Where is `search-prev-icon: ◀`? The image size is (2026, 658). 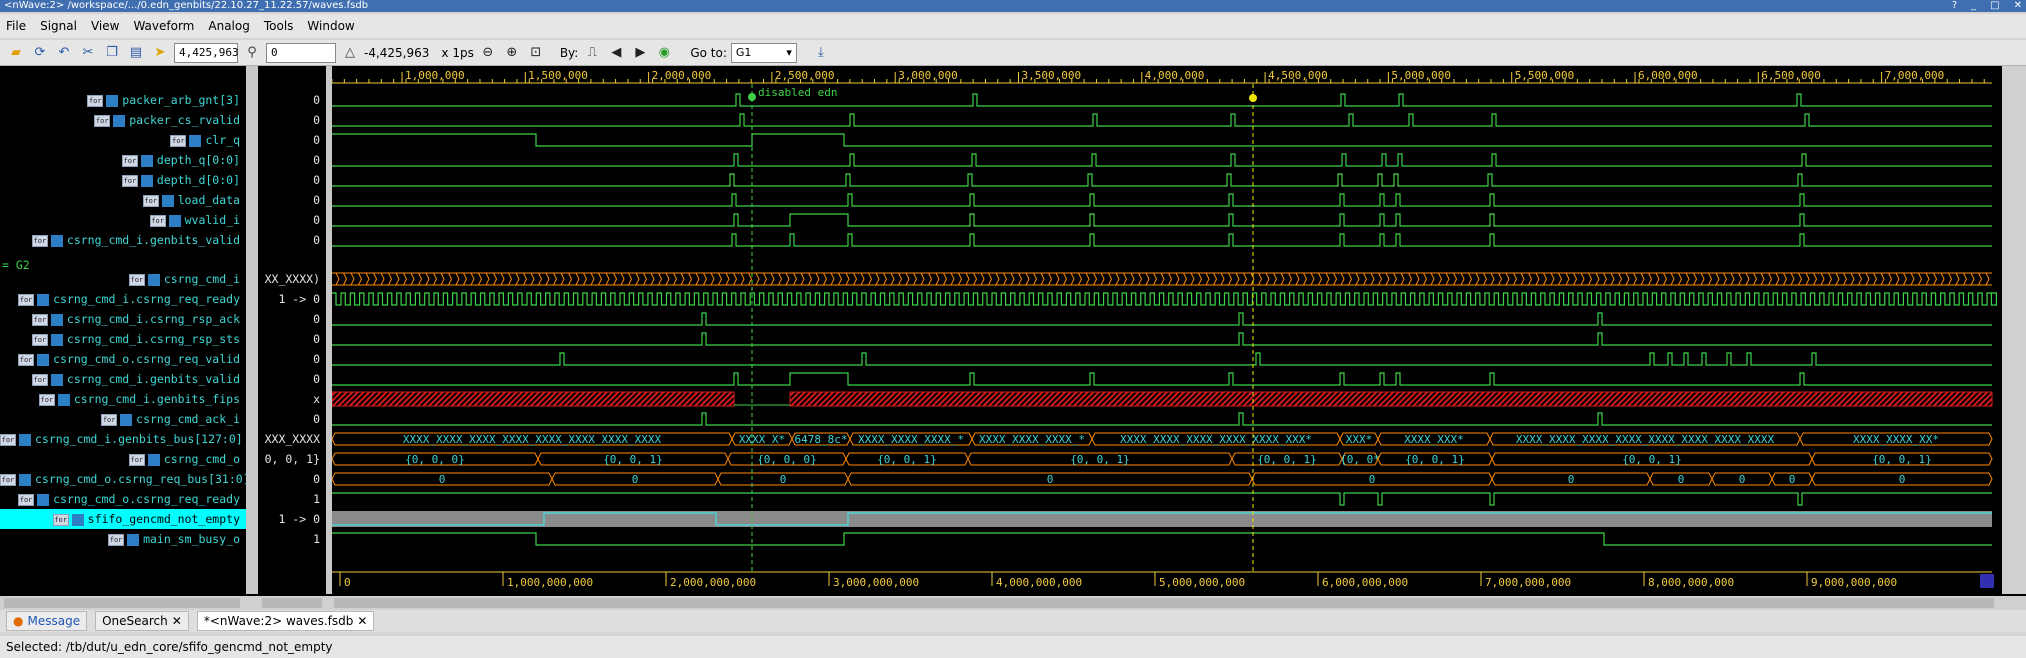 search-prev-icon: ◀ is located at coordinates (616, 53).